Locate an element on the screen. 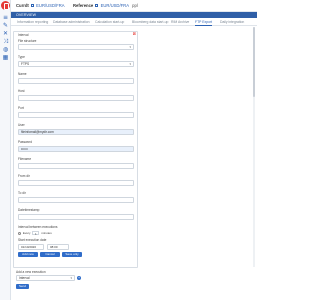 This screenshot has width=320, height=300. strip-title: OVERVIEW is located at coordinates (26, 15).